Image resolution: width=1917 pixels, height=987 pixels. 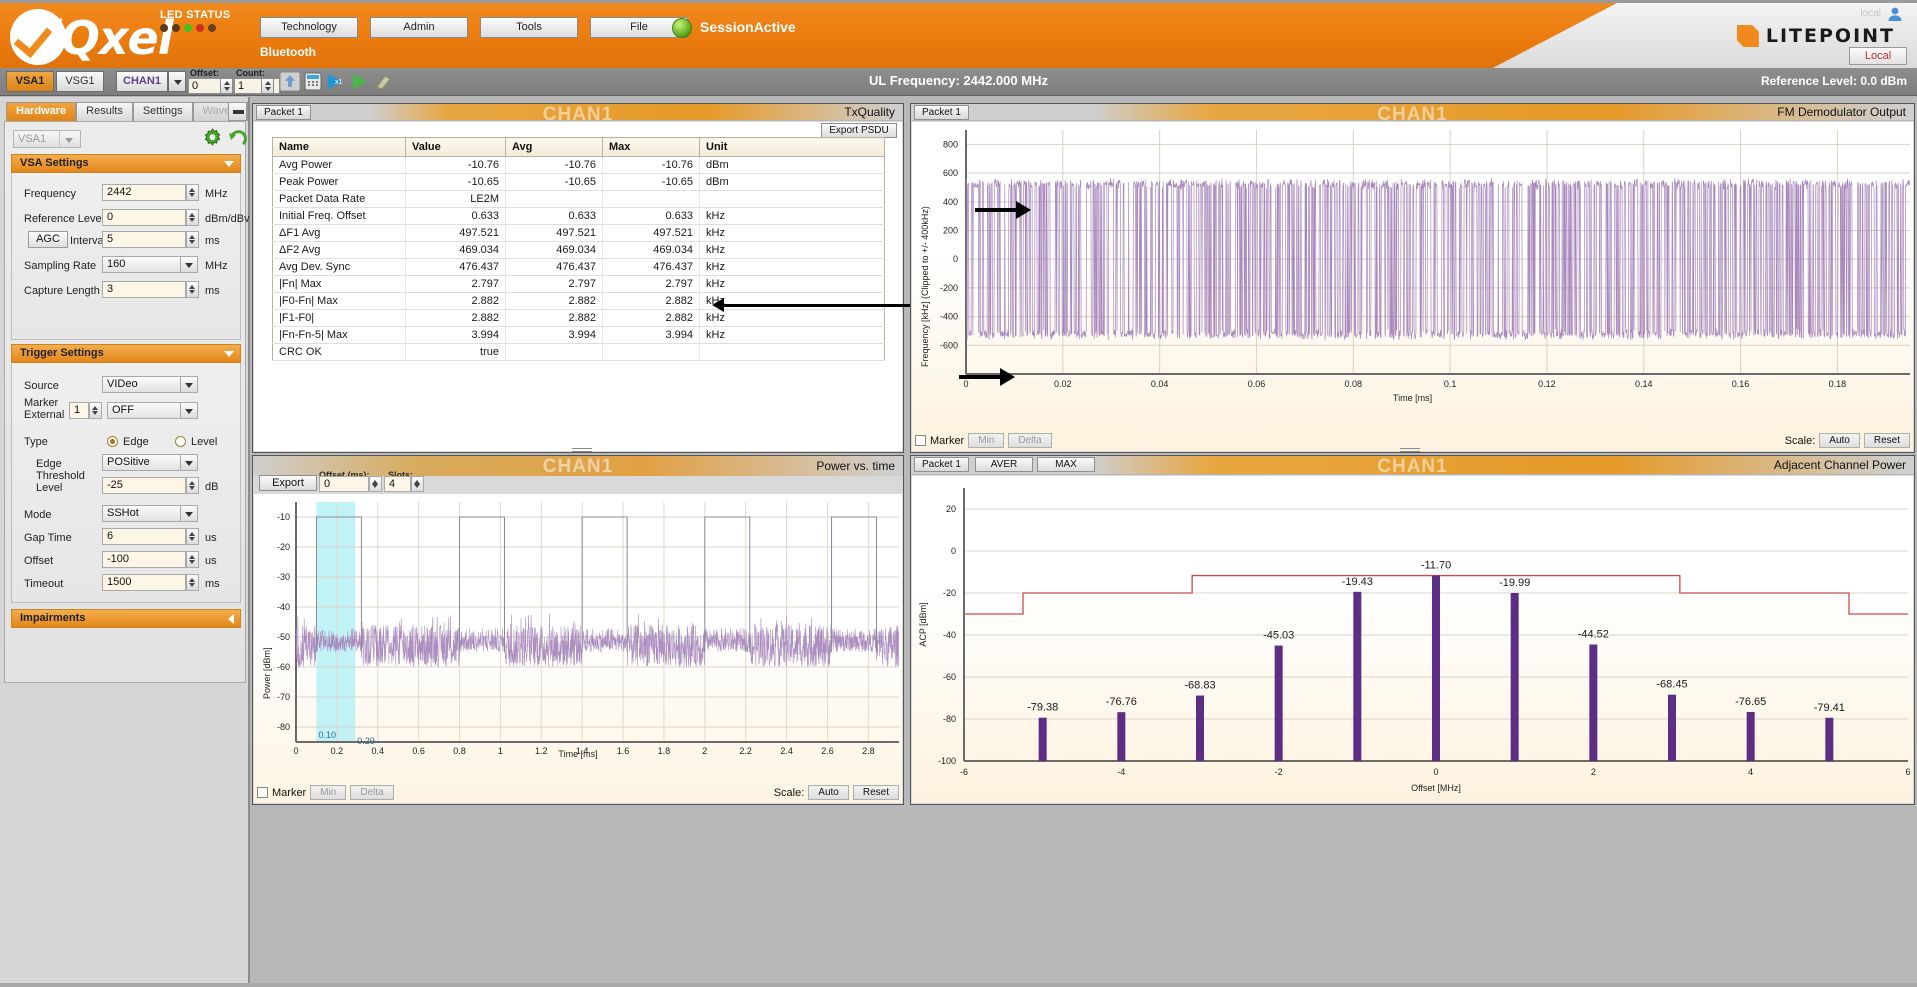 What do you see at coordinates (192, 192) in the screenshot?
I see `frequency-stepper` at bounding box center [192, 192].